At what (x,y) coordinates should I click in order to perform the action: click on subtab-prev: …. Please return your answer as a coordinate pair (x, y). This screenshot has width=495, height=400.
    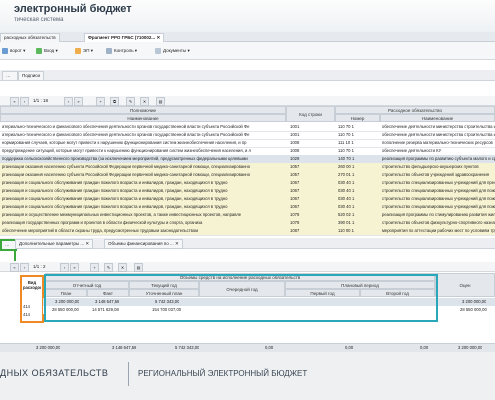
    Looking at the image, I should click on (10, 75).